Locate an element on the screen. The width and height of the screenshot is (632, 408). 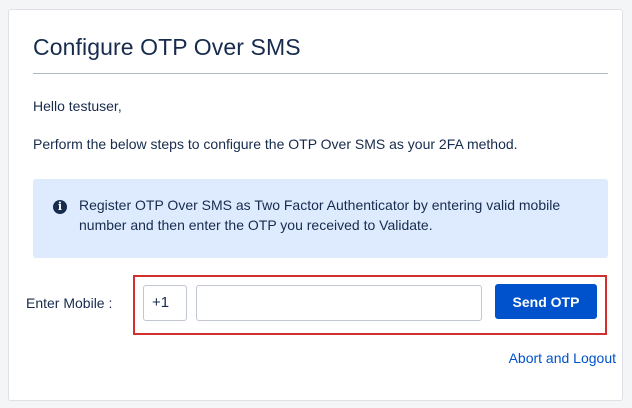
mobile-number-input is located at coordinates (339, 303).